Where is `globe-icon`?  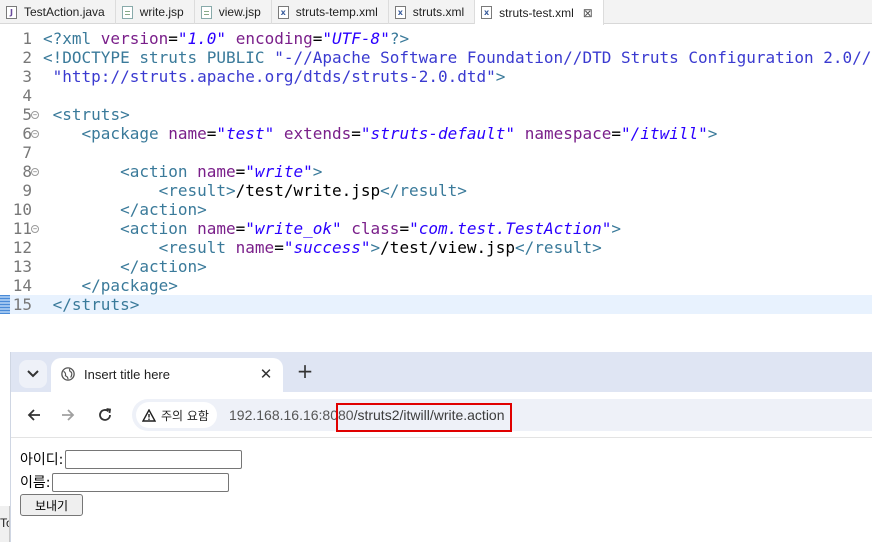
globe-icon is located at coordinates (68, 374).